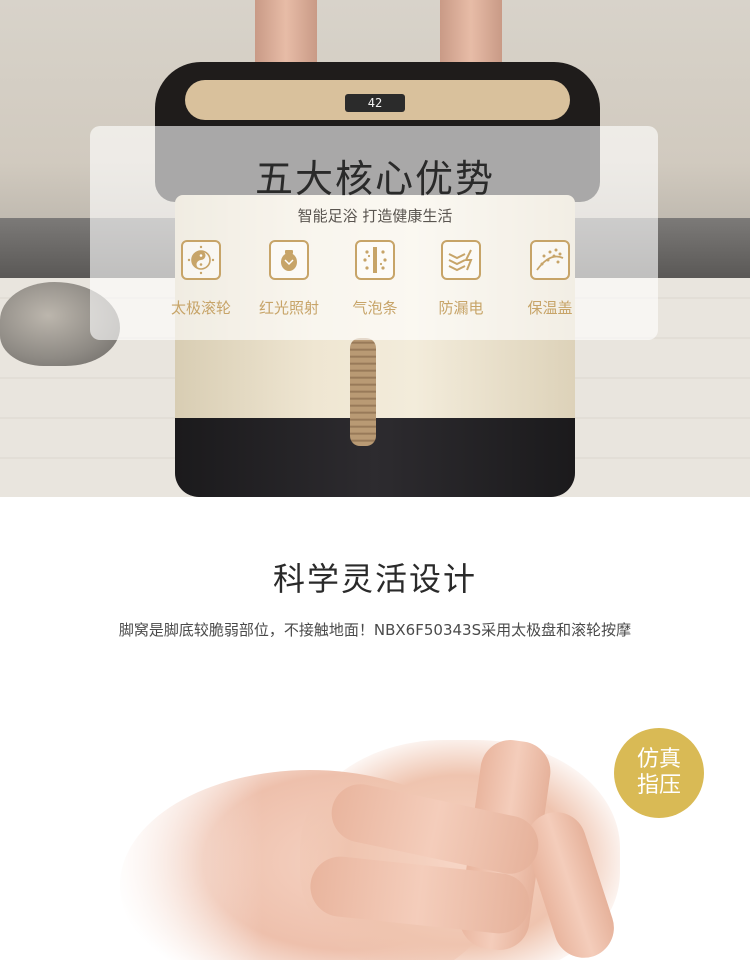 Image resolution: width=750 pixels, height=960 pixels. What do you see at coordinates (375, 630) in the screenshot?
I see `section-description: 脚窝是脚底较脆弱部位，不接触地面！NBX6F50343S采用太极盘和滚轮按摩` at bounding box center [375, 630].